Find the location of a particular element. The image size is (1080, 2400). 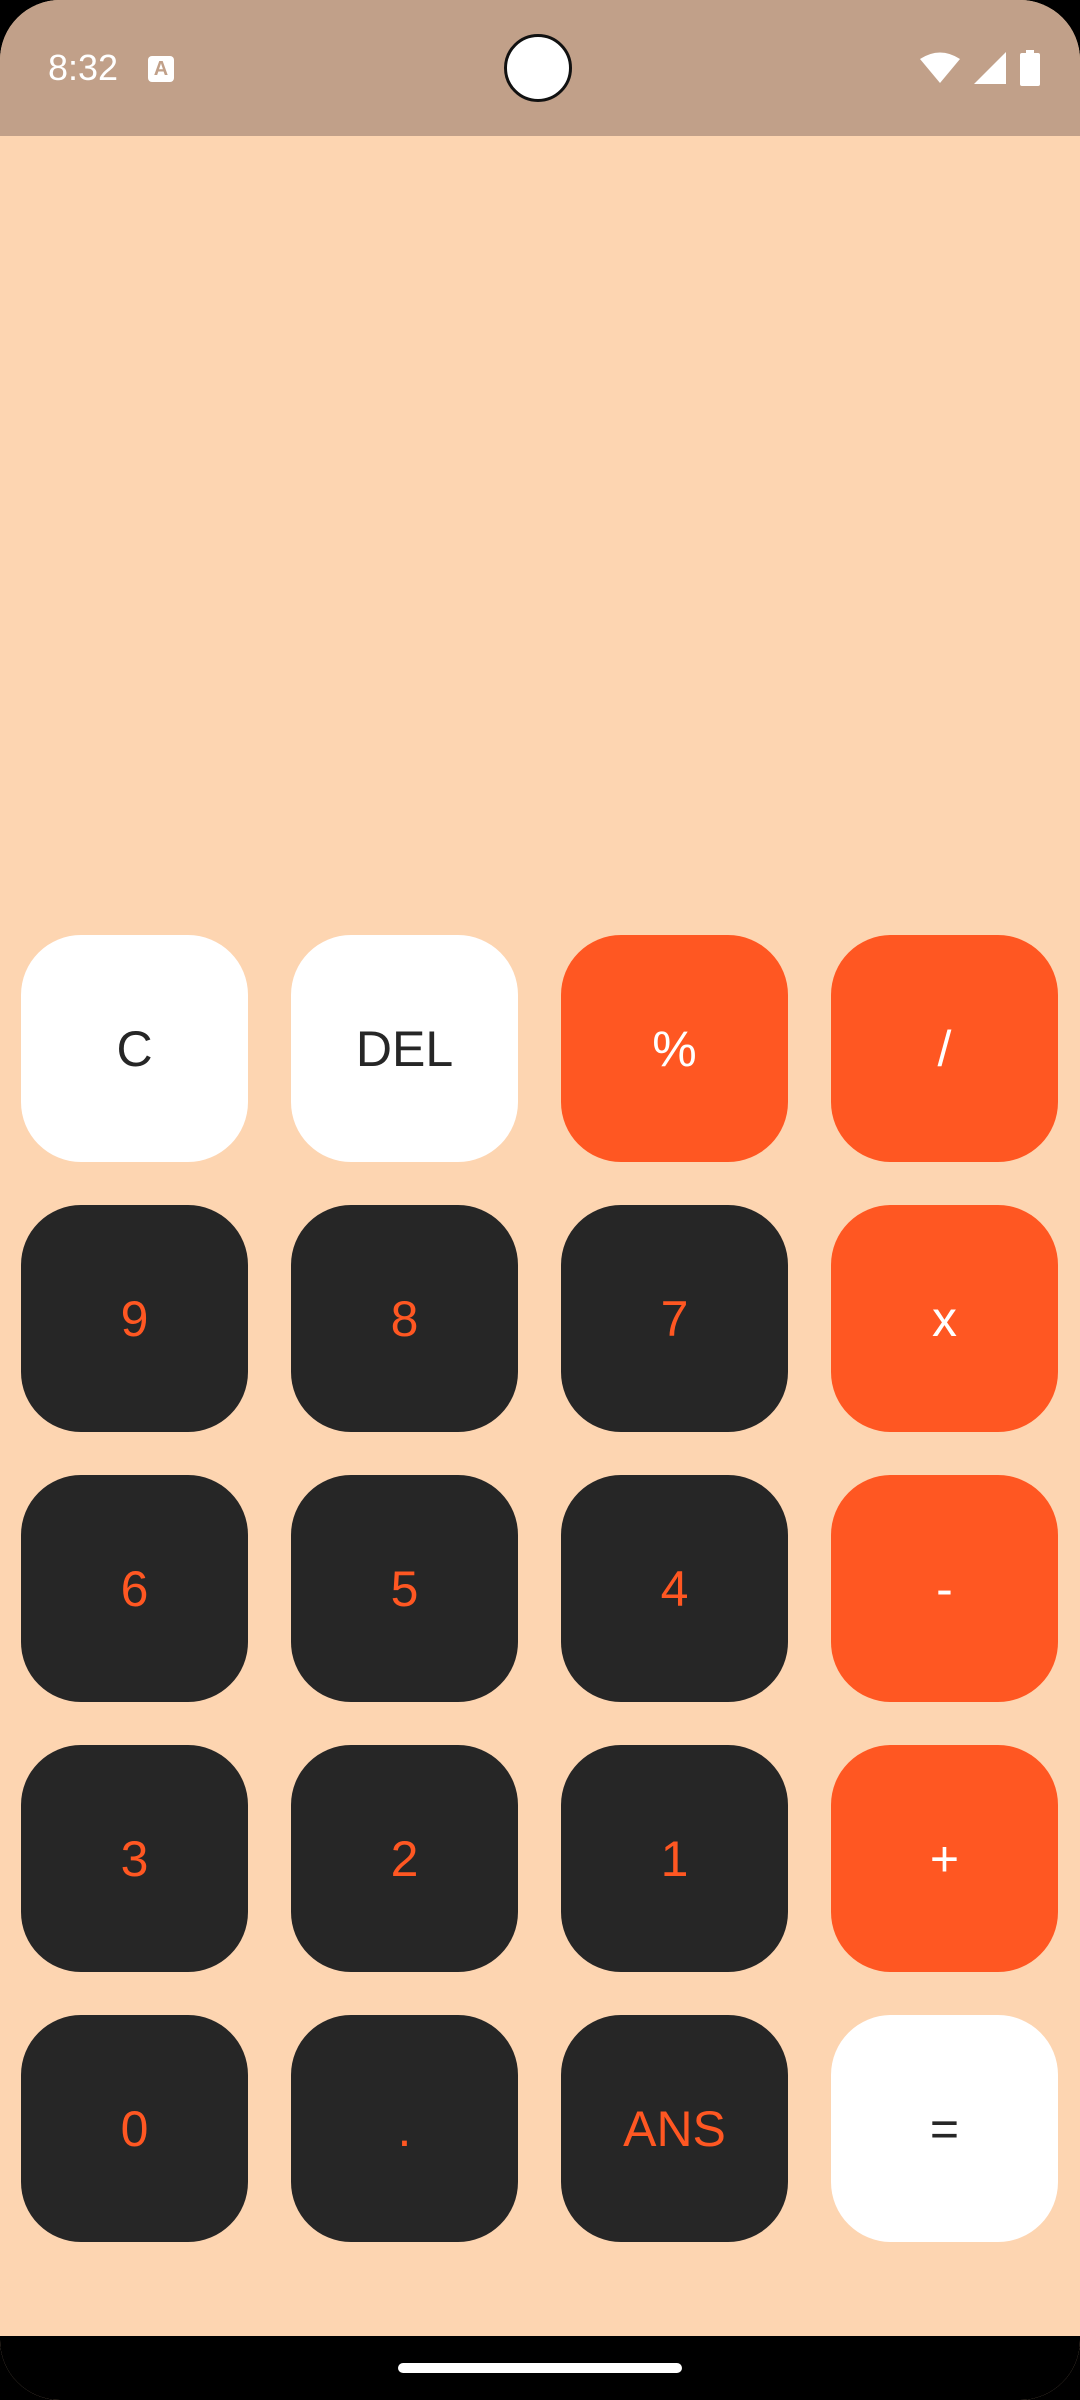

digit-7-button: 7 is located at coordinates (674, 1318).